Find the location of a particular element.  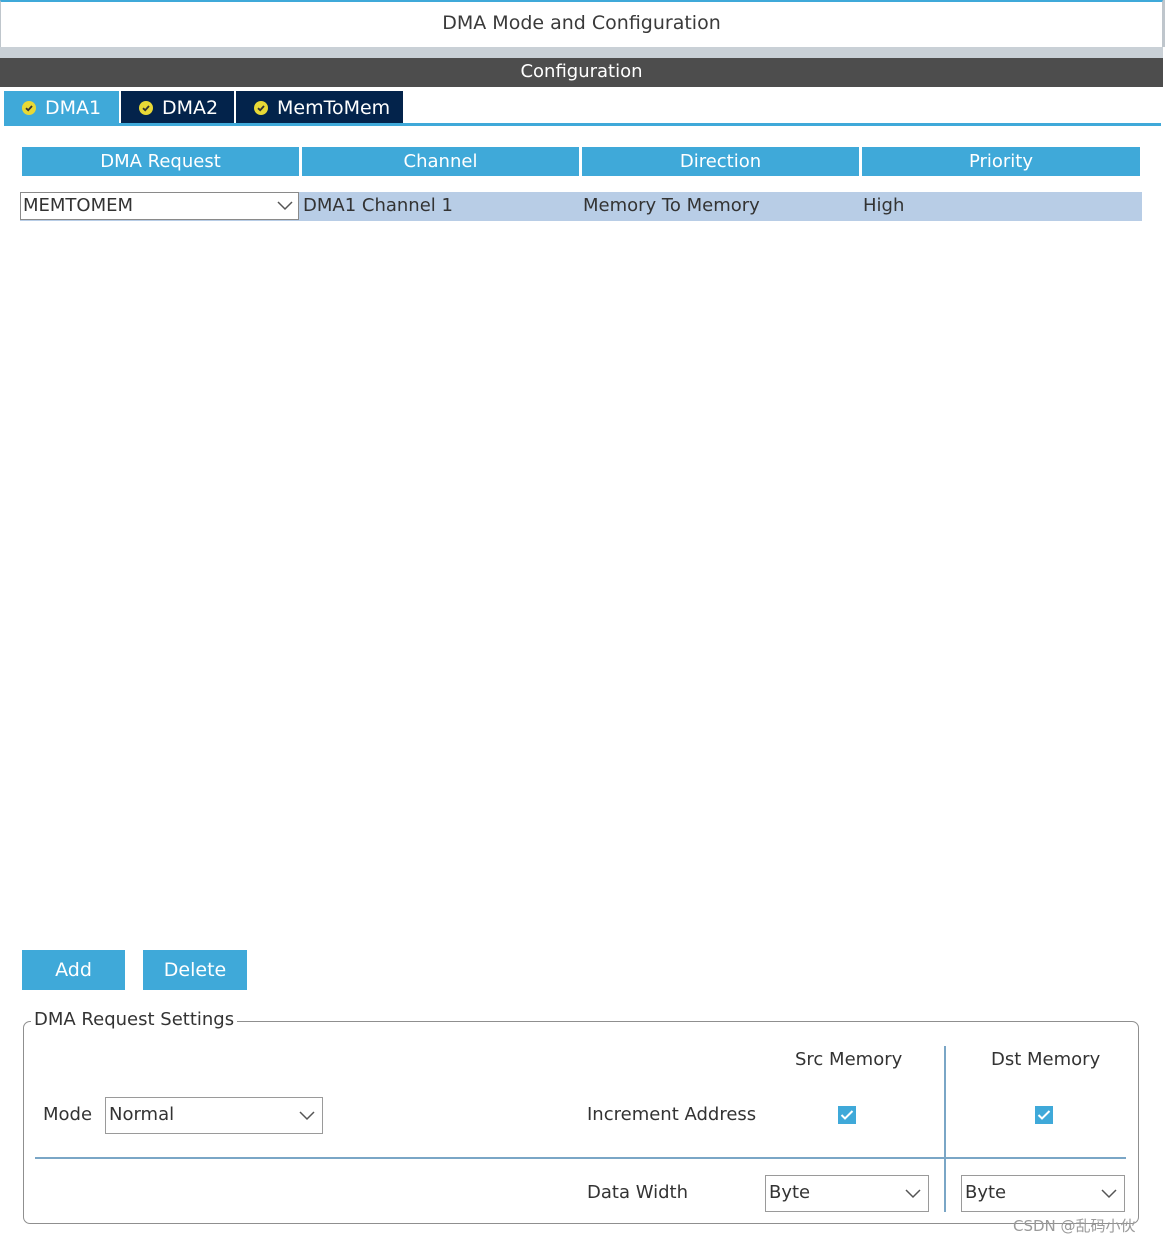

column-header-dma-request: DMA Request is located at coordinates (160, 161).